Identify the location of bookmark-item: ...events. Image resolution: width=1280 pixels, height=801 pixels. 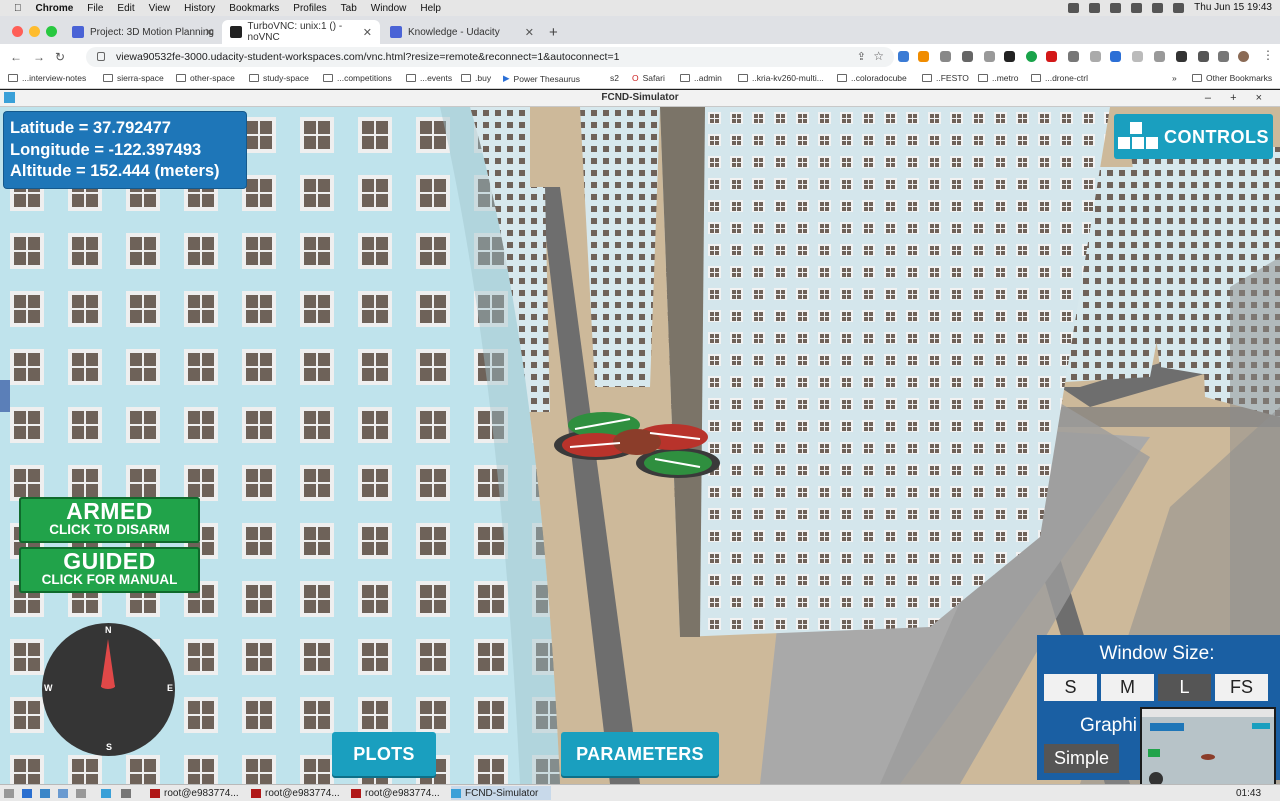
(429, 78).